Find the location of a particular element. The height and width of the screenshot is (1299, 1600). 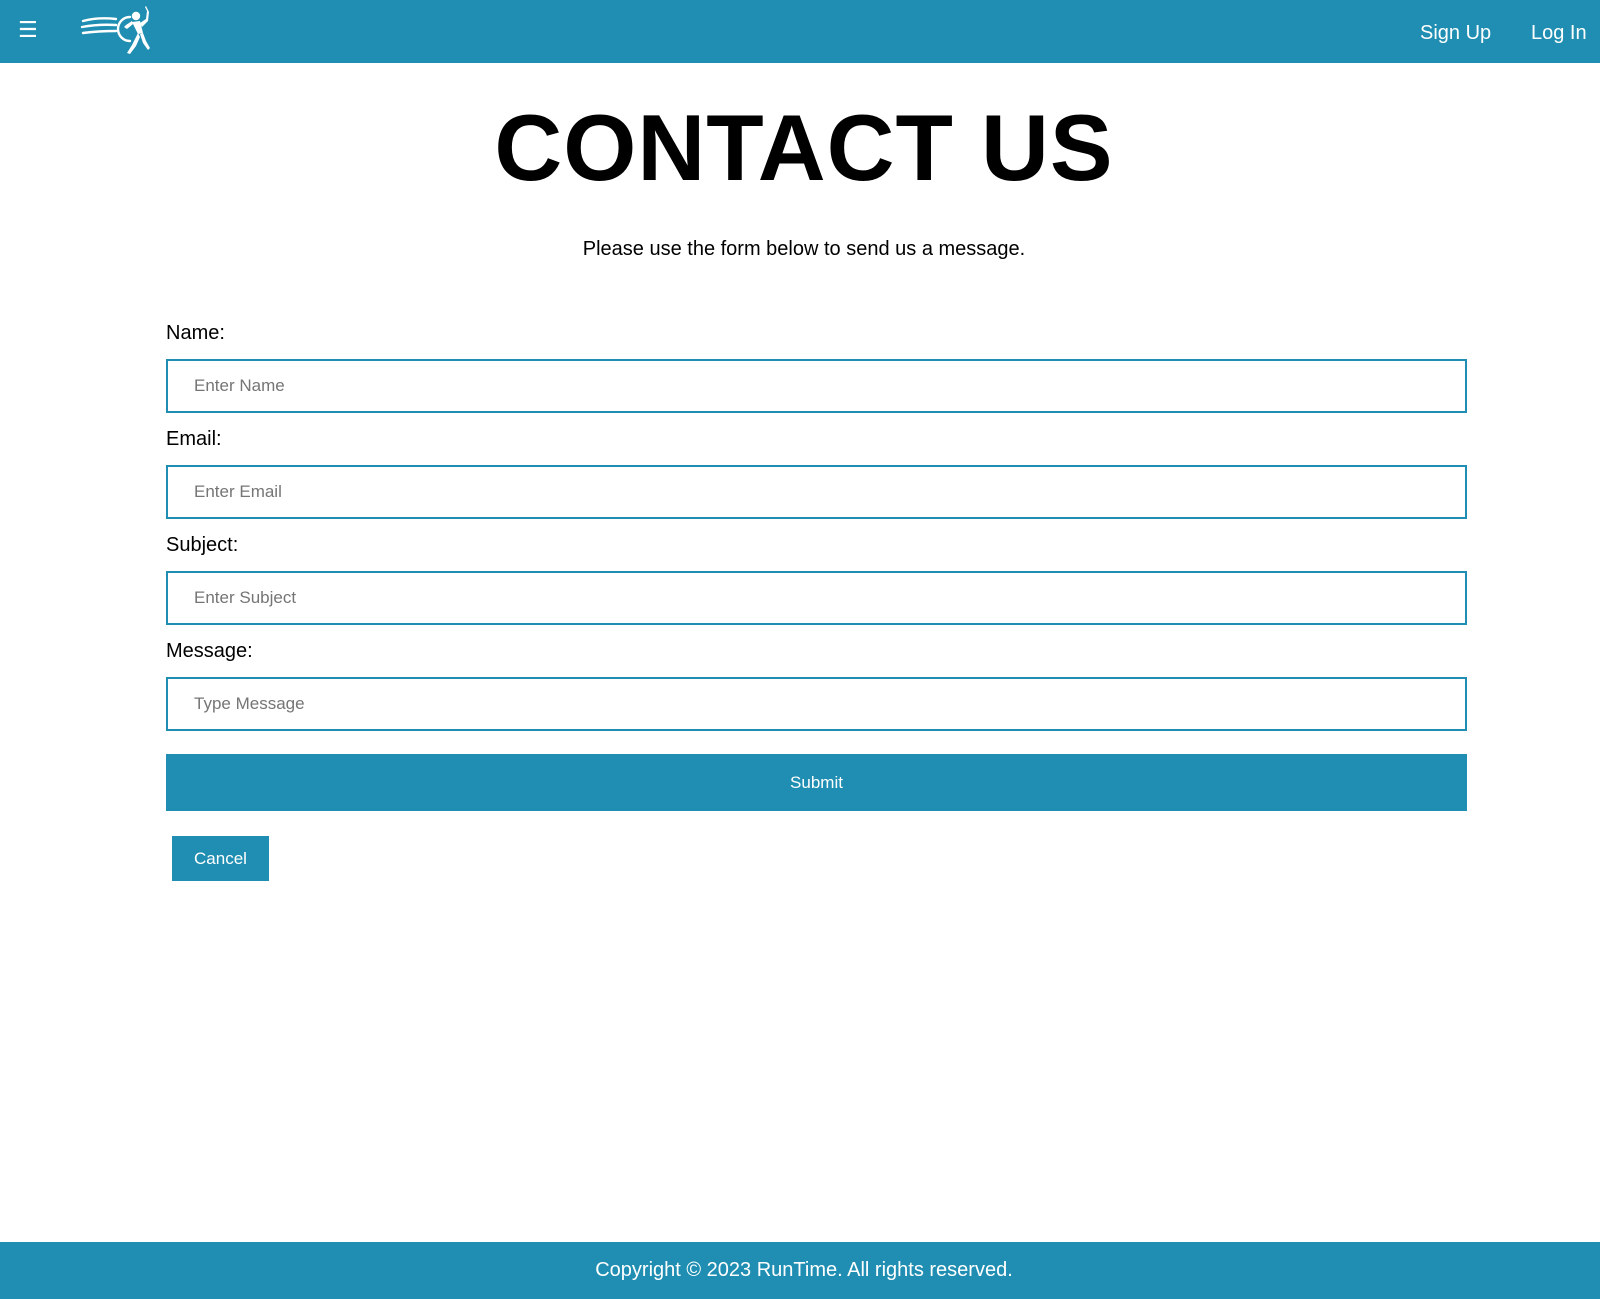

hamburger-menu-icon: ☰ is located at coordinates (29, 30).